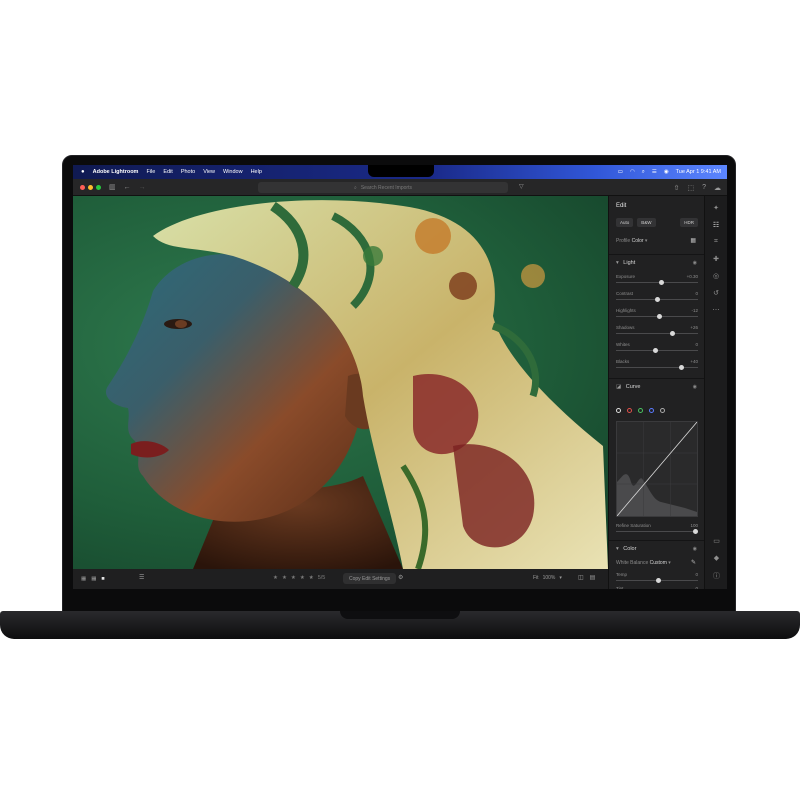 Image resolution: width=800 pixels, height=800 pixels. What do you see at coordinates (141, 577) in the screenshot?
I see `sort-icon: ☰` at bounding box center [141, 577].